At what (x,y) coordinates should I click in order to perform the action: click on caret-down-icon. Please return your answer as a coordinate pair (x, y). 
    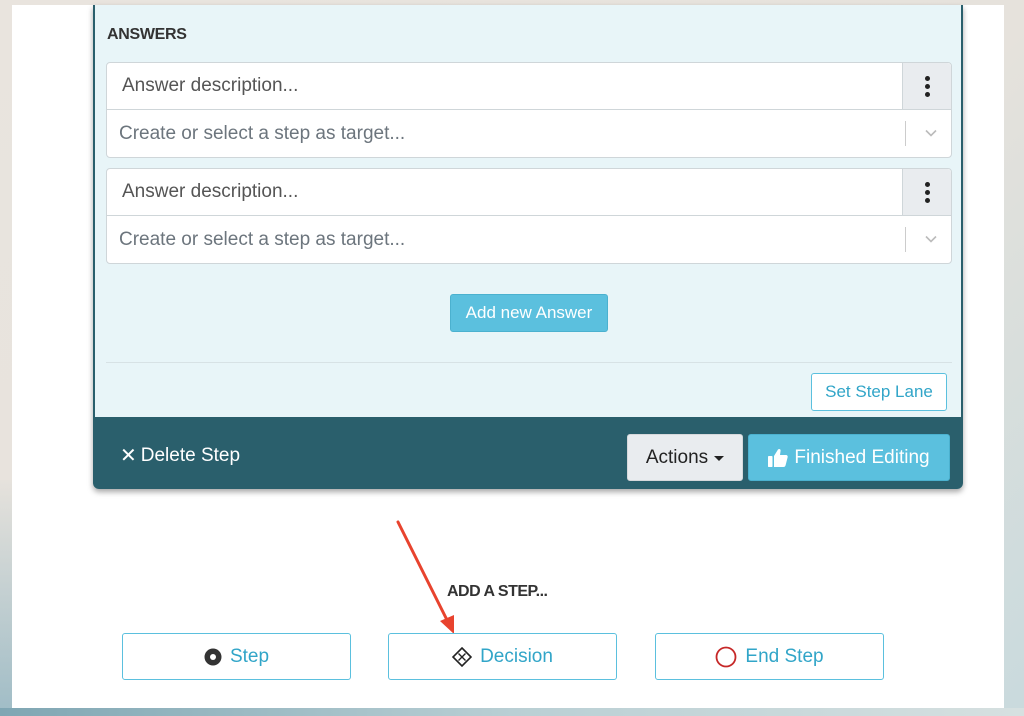
    Looking at the image, I should click on (719, 458).